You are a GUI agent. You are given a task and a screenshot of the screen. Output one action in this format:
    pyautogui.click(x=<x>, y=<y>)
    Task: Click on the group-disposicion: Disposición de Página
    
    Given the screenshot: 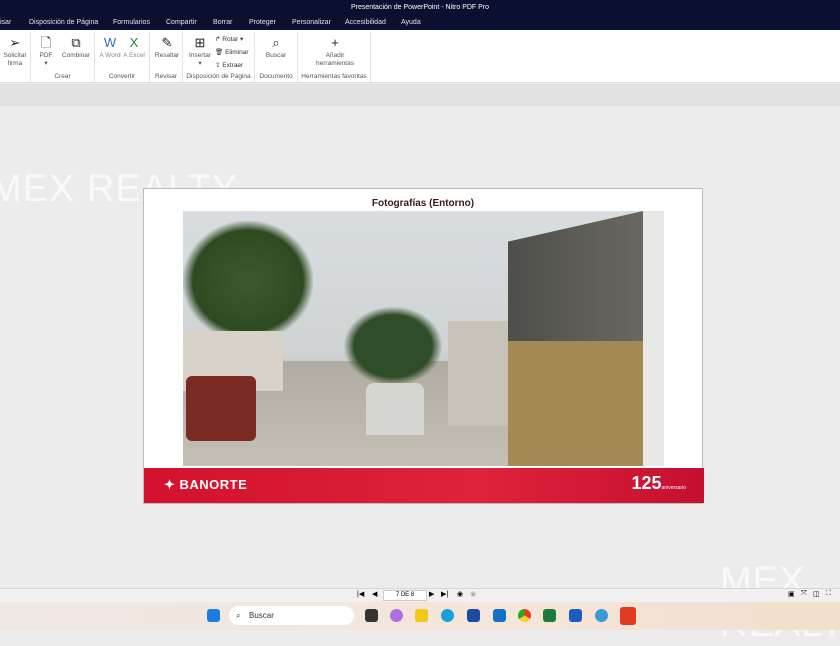 What is the action you would take?
    pyautogui.click(x=218, y=76)
    